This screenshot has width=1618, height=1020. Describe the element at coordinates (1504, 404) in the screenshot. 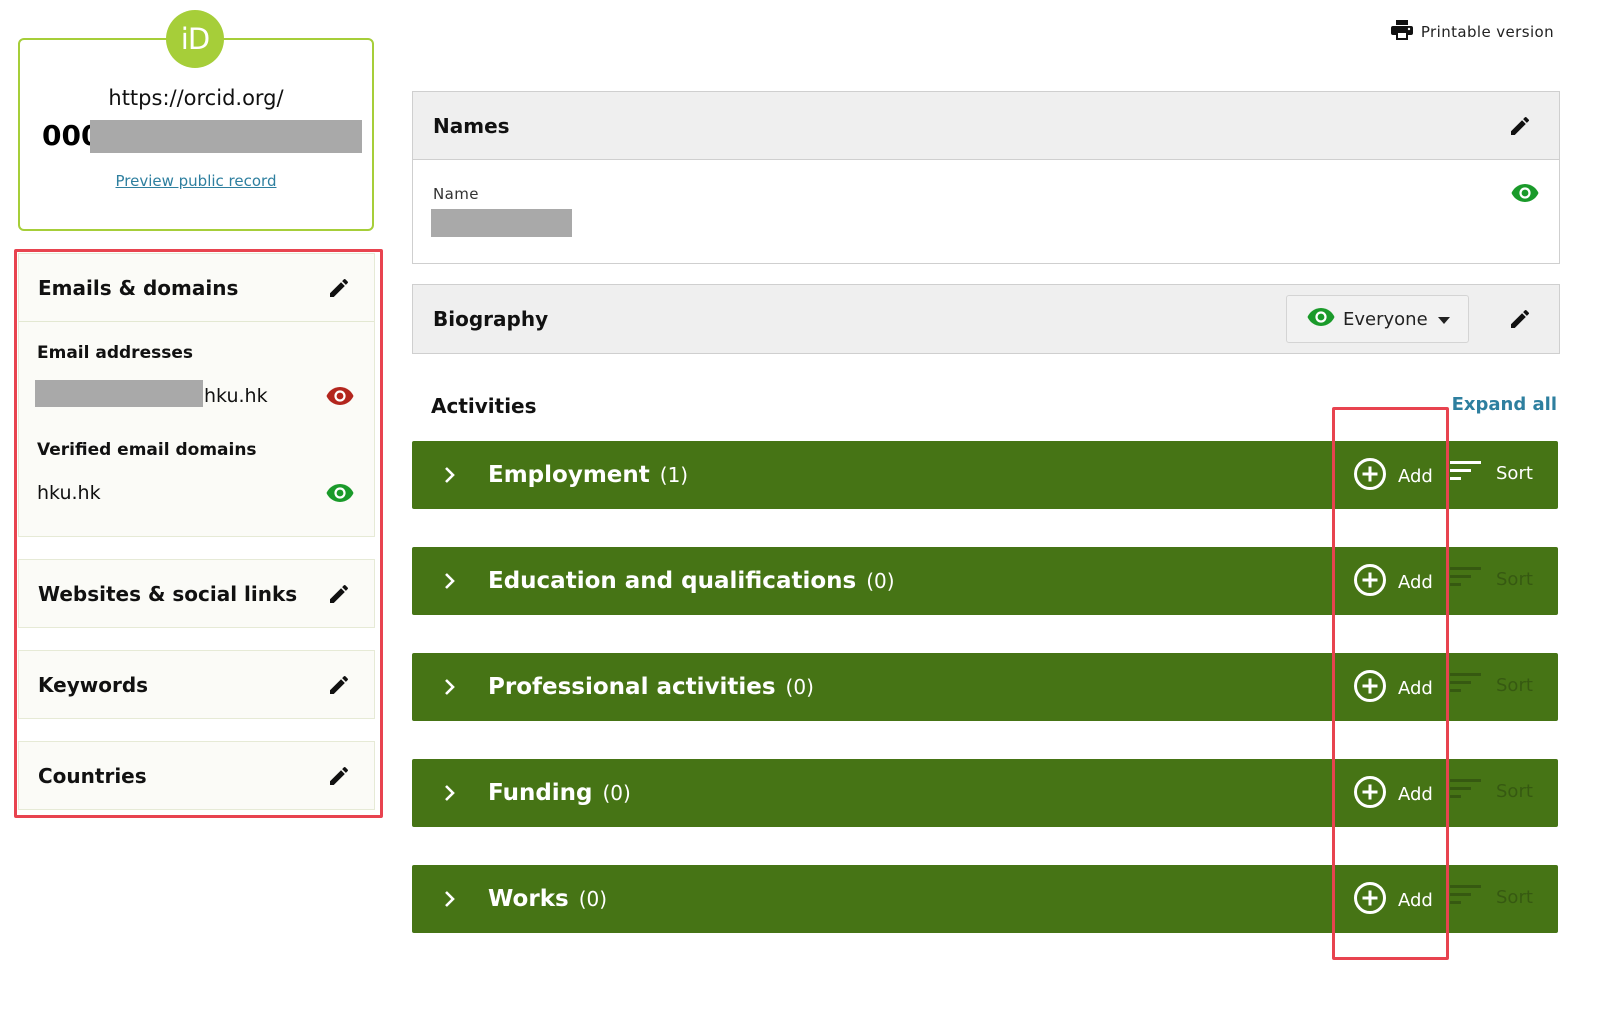

I see `expand-all-link: Expand all` at that location.